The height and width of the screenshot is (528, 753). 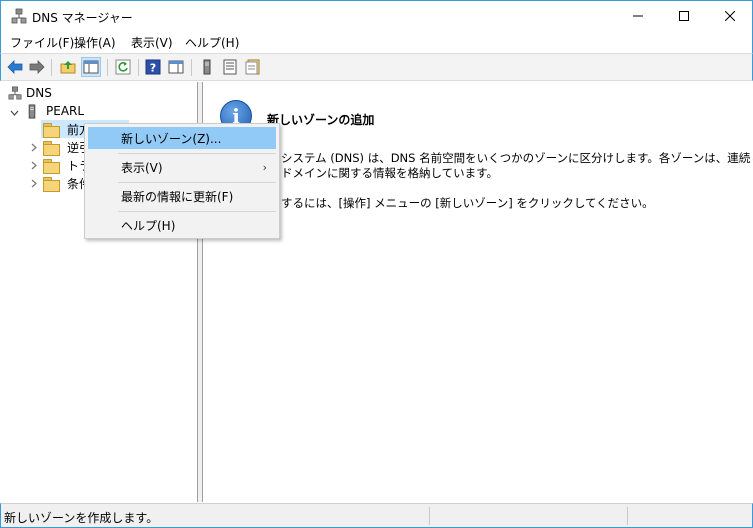 I want to click on close-button, so click(x=730, y=16).